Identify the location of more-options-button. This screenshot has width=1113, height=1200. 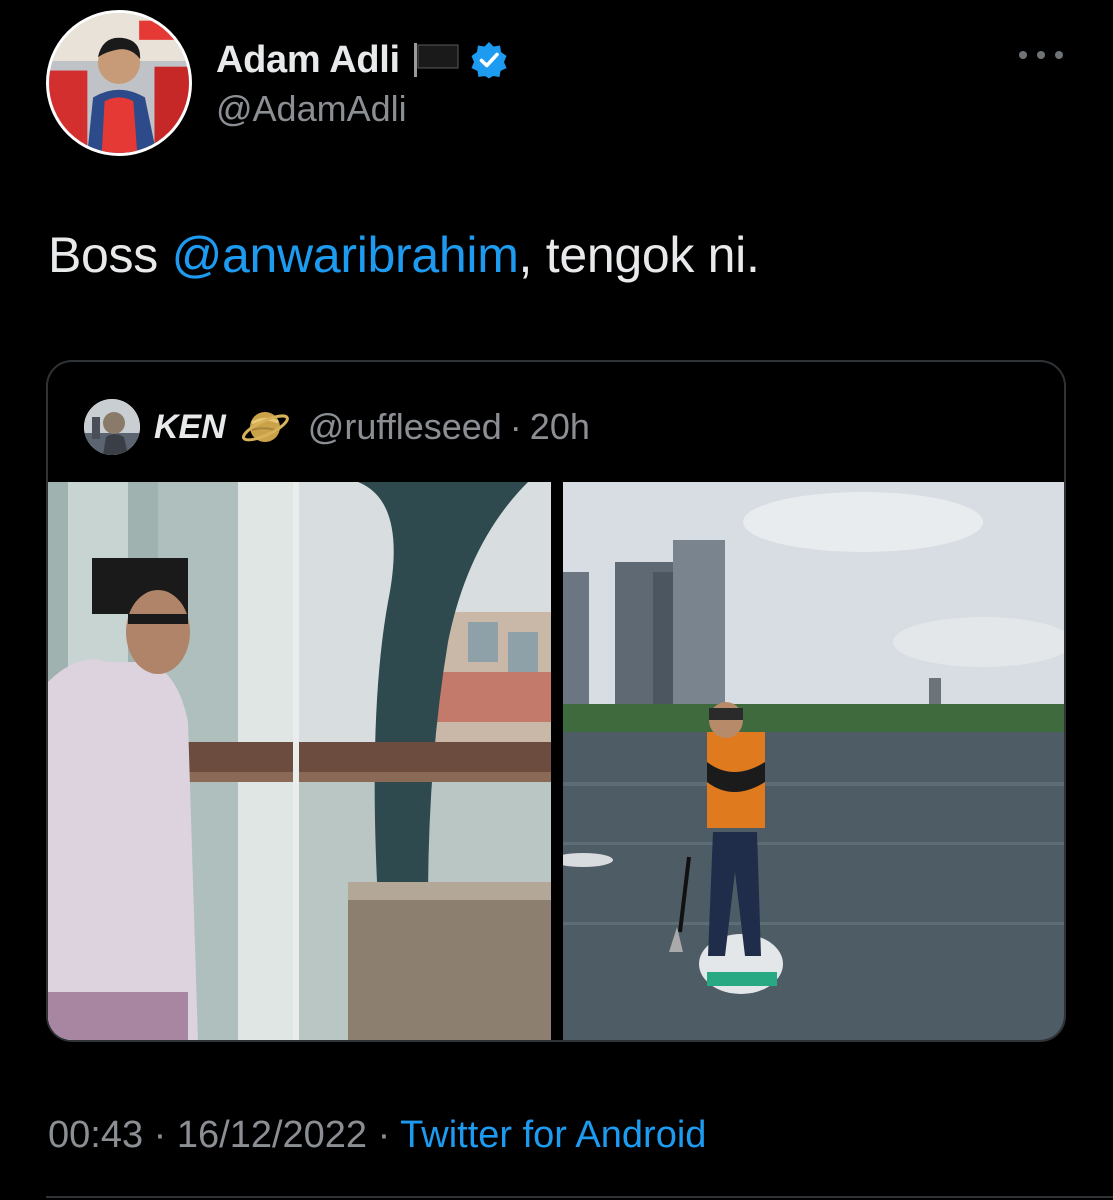
(1041, 55).